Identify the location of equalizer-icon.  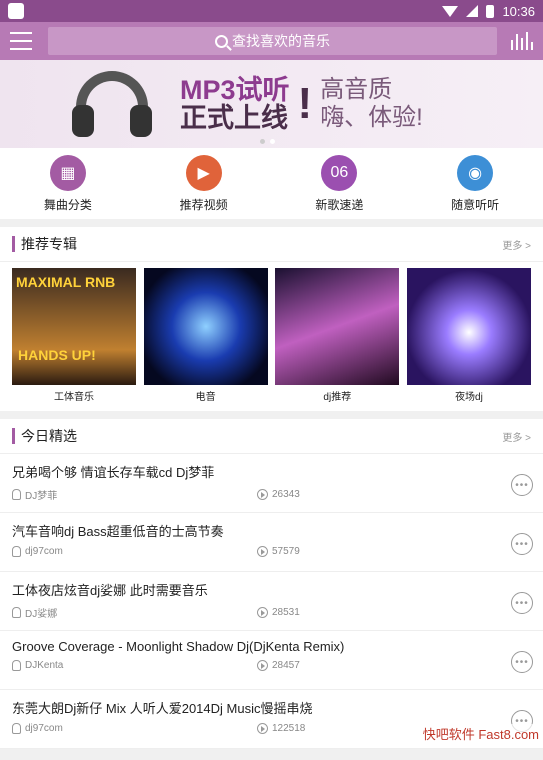
(522, 41).